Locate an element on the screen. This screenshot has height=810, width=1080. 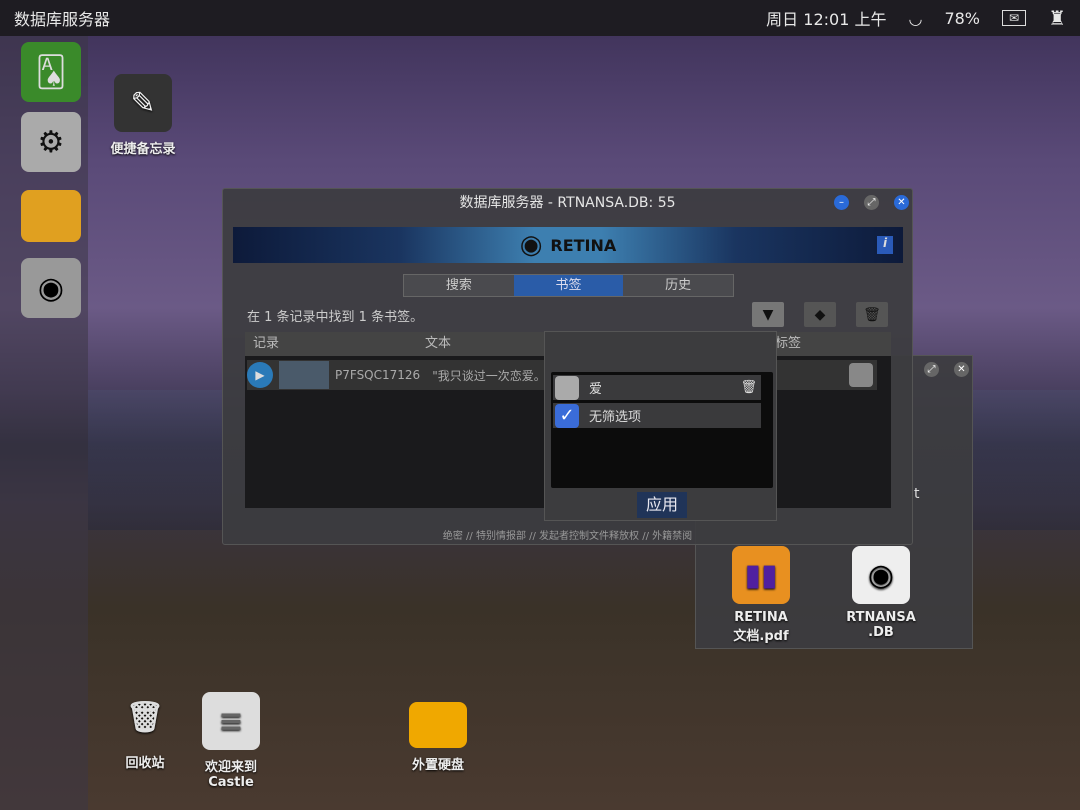
desktop-trash: 🗑 回收站 is located at coordinates (145, 730).